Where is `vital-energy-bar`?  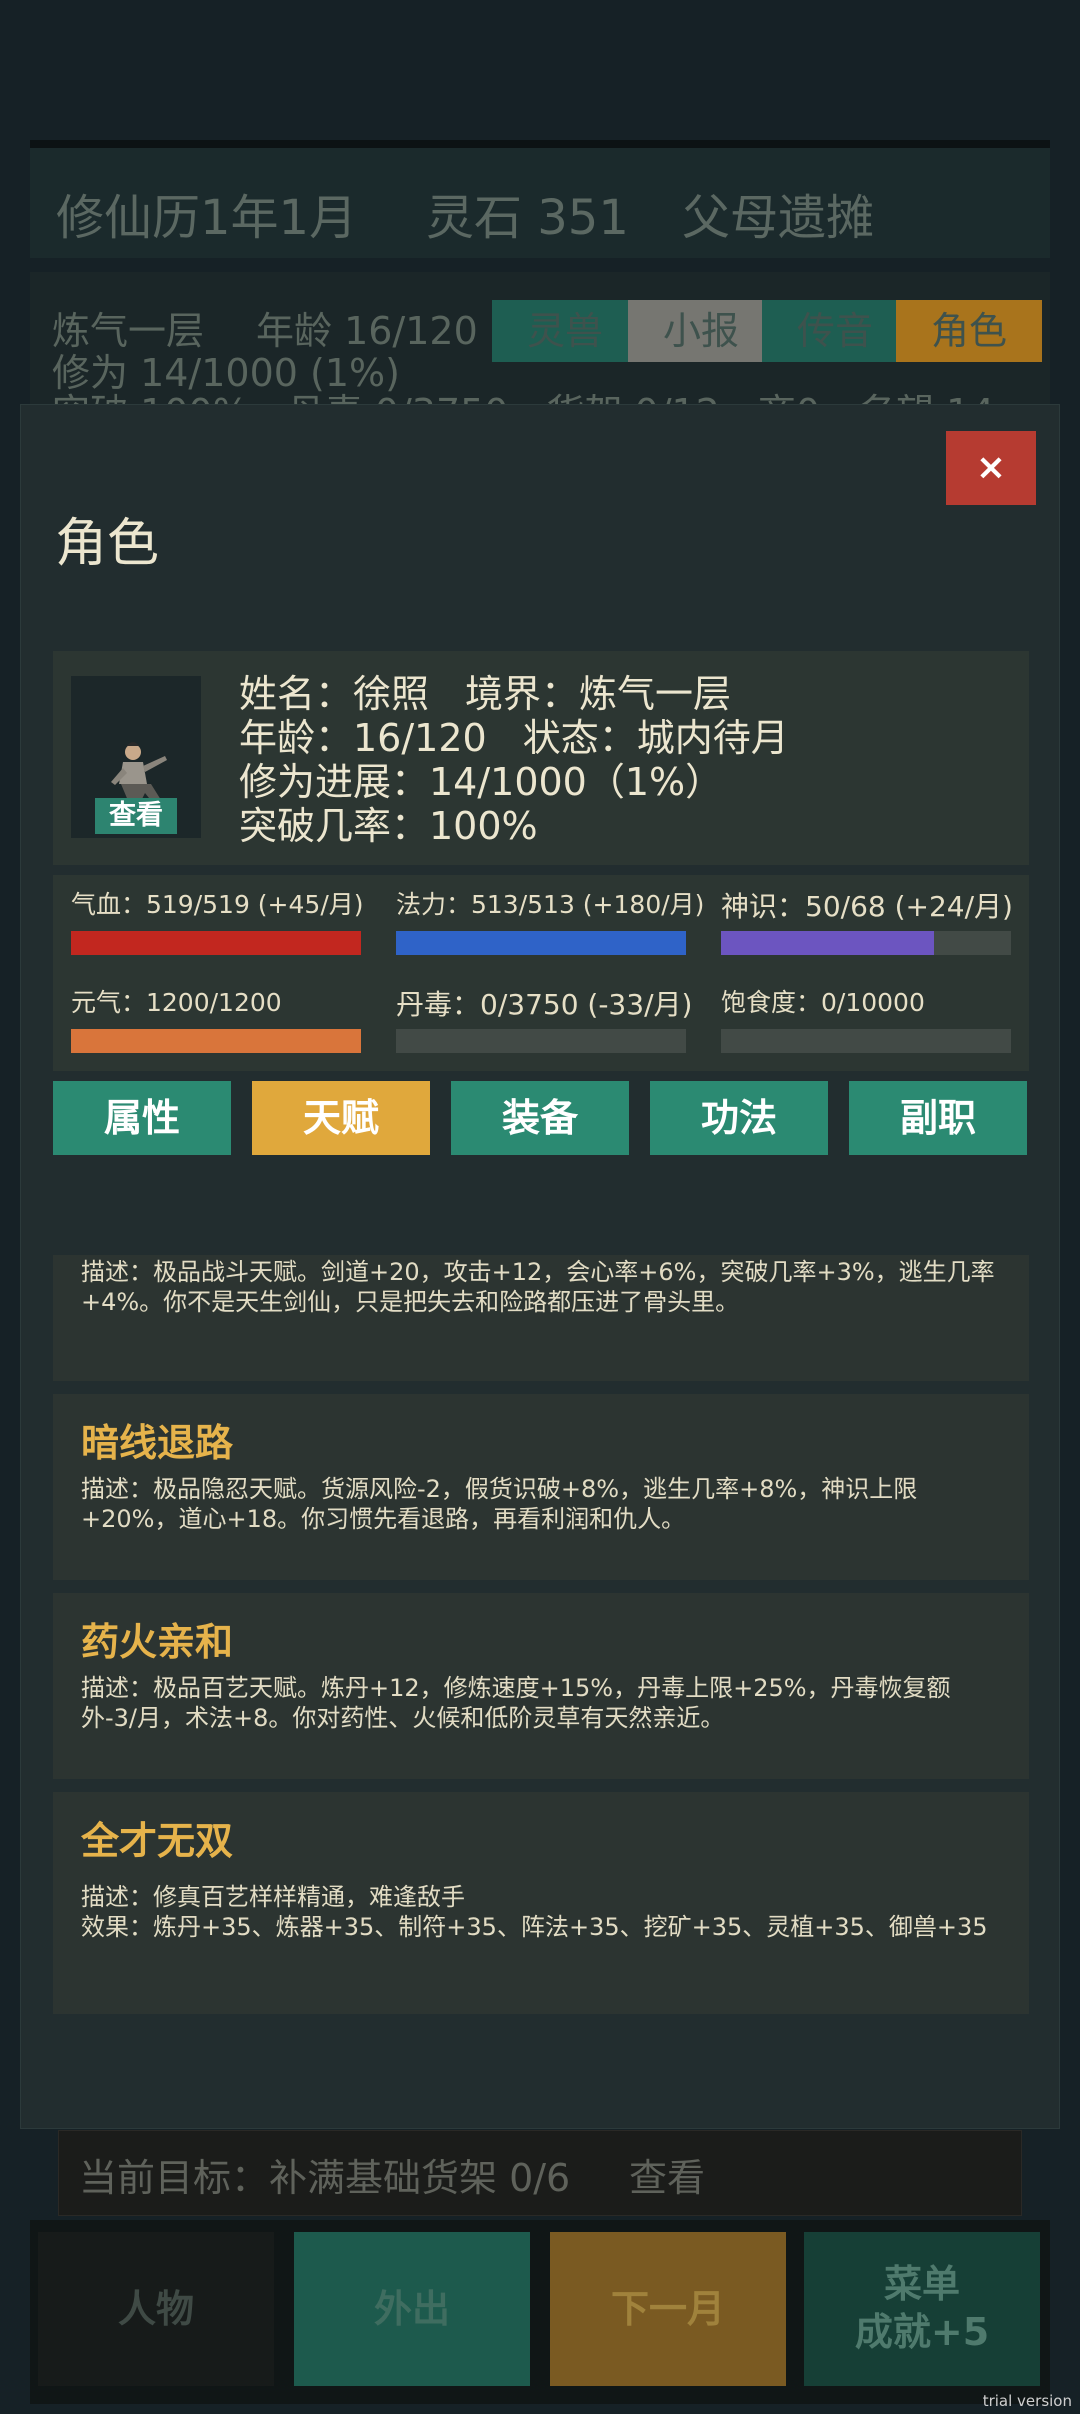 vital-energy-bar is located at coordinates (216, 1041).